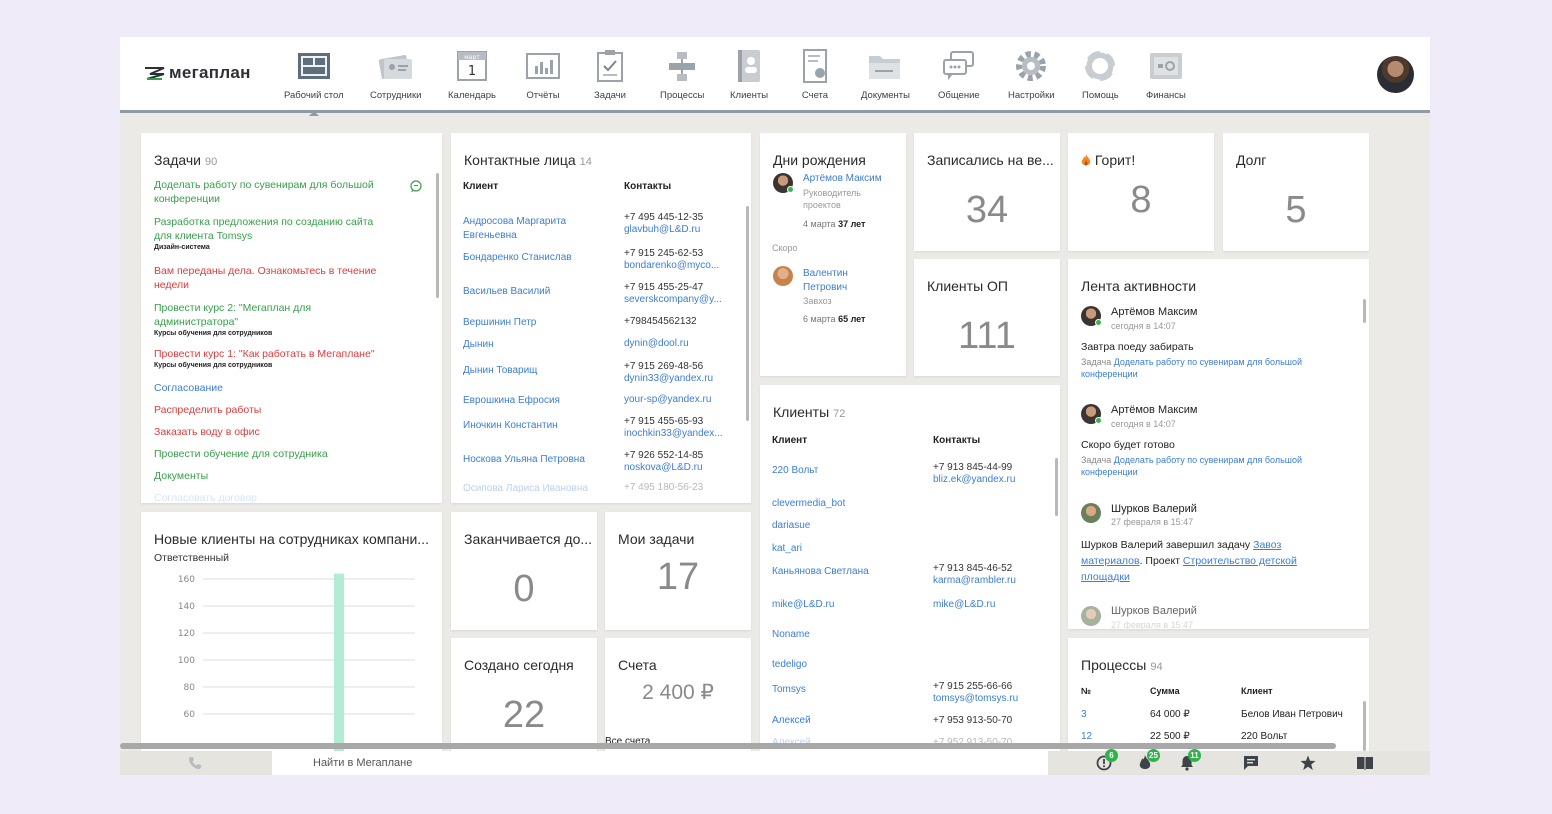 This screenshot has height=814, width=1552. Describe the element at coordinates (679, 230) in the screenshot. I see `contact-email: glavbuh@L&D.ru` at that location.